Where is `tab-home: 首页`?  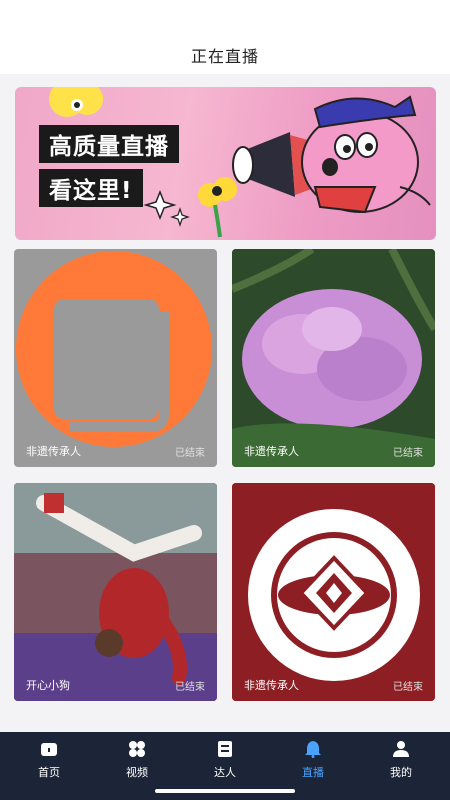 tab-home: 首页 is located at coordinates (49, 762).